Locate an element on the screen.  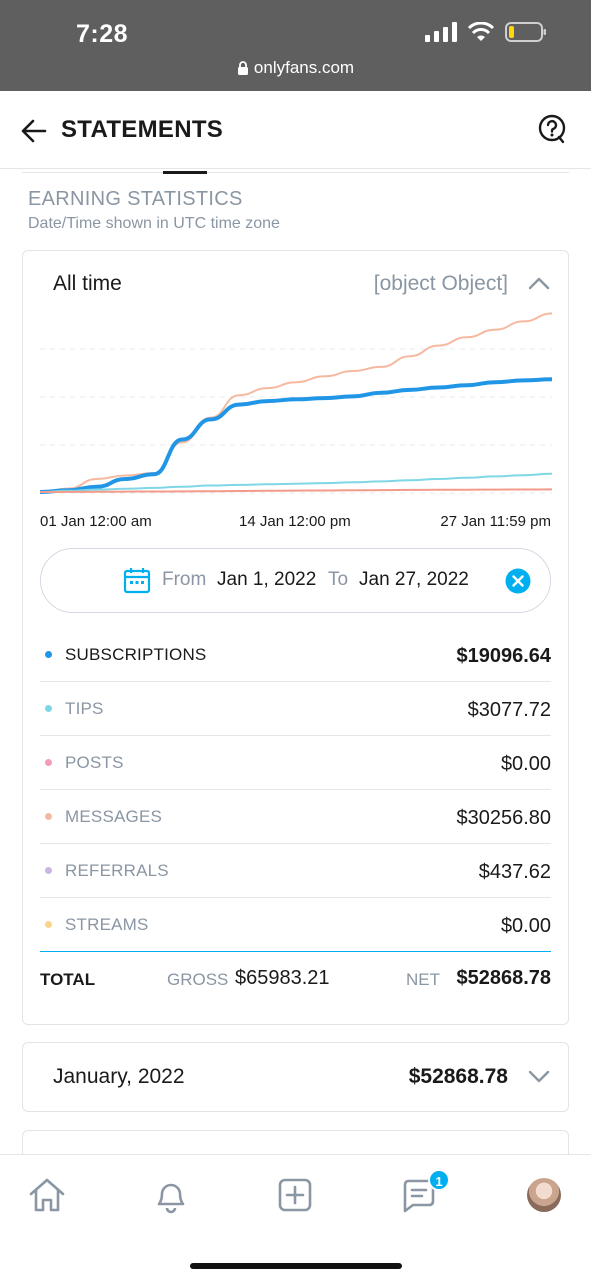
section-subtitle: Date/Time shown in UTC time zone is located at coordinates (154, 223).